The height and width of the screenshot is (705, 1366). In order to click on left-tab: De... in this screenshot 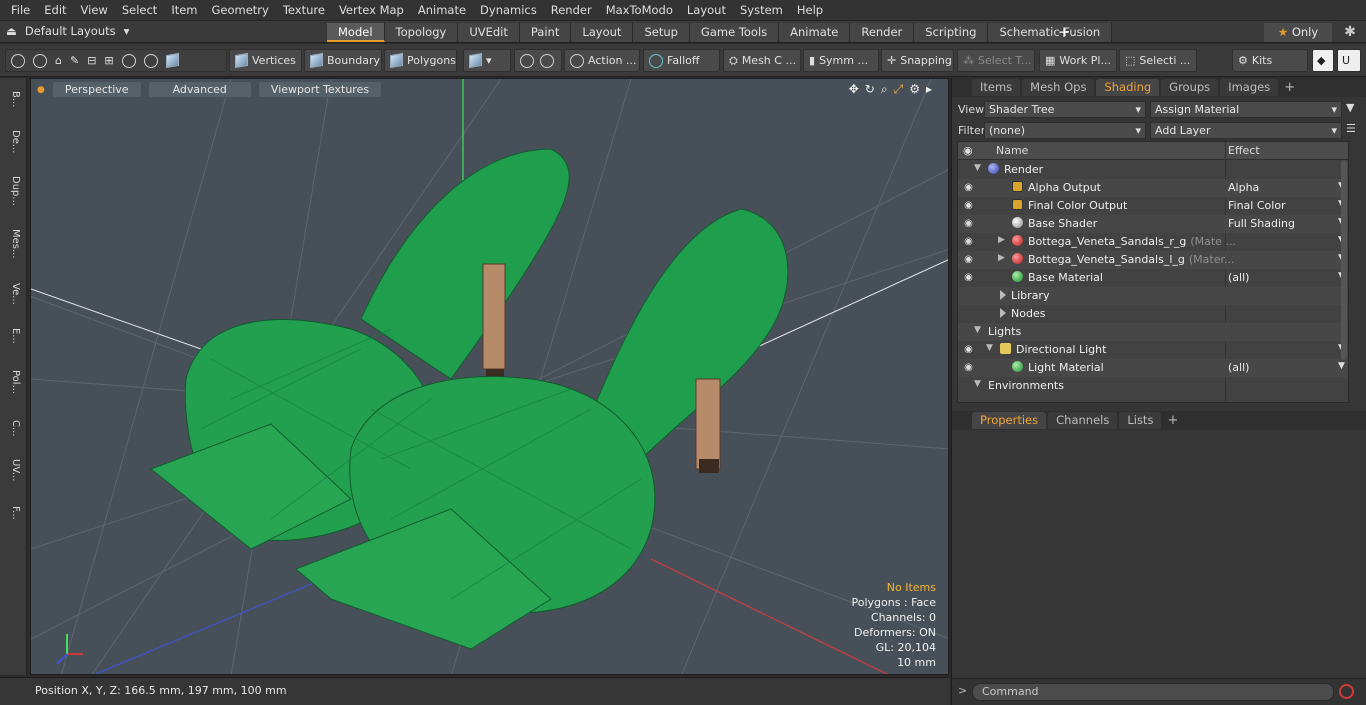, I will do `click(13, 141)`.